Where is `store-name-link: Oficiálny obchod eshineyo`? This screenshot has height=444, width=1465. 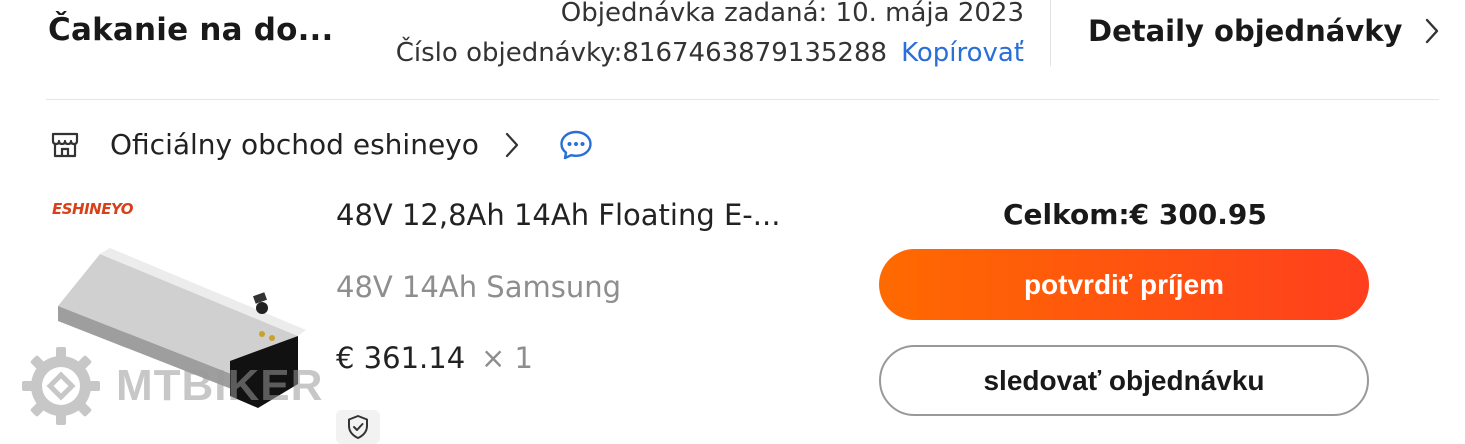
store-name-link: Oficiálny obchod eshineyo is located at coordinates (294, 144).